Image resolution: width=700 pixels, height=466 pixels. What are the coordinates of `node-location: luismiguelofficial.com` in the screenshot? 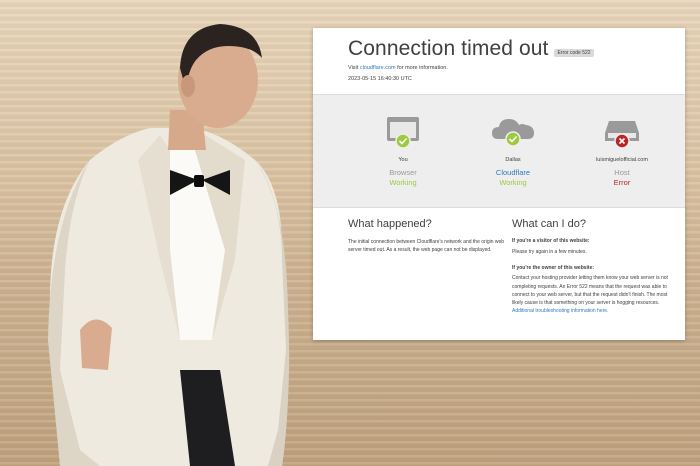 It's located at (622, 160).